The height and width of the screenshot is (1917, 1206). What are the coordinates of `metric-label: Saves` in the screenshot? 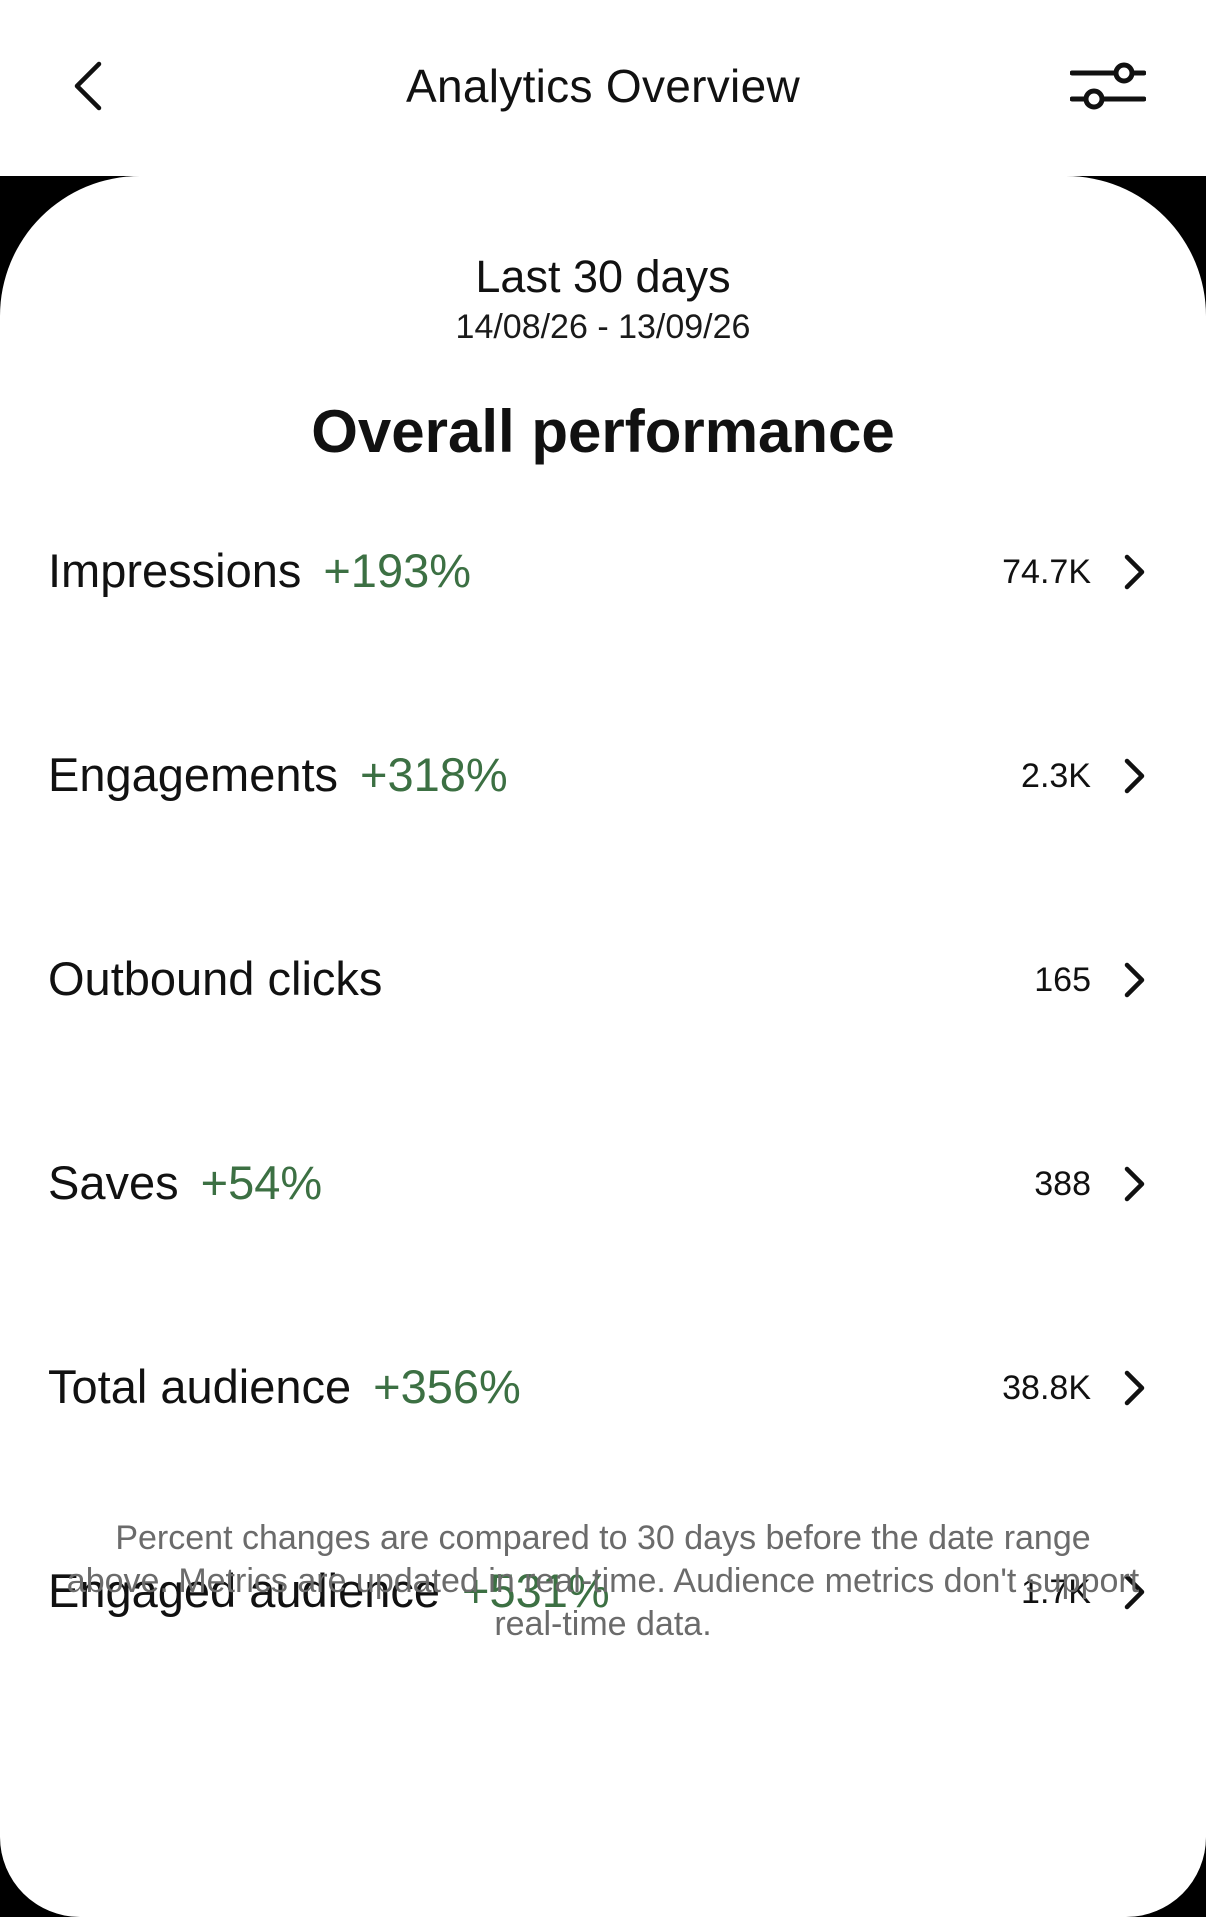 It's located at (113, 1182).